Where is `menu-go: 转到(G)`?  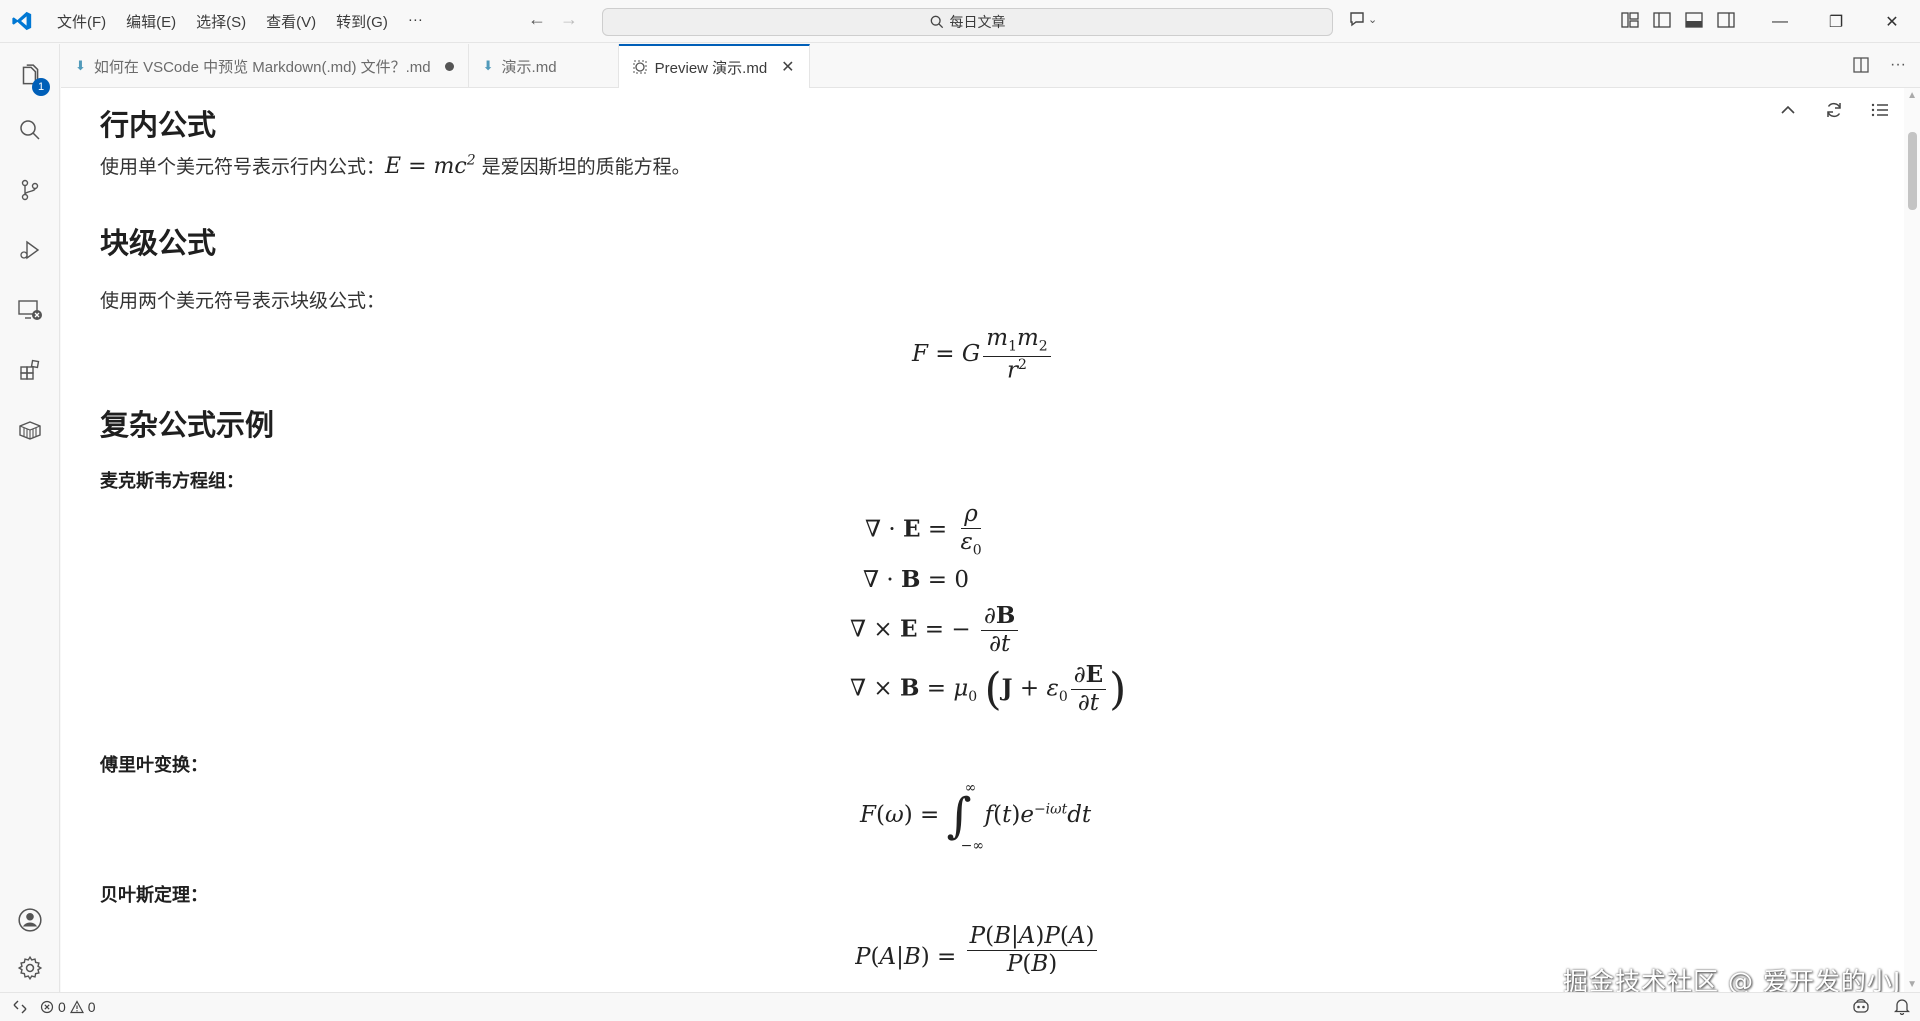 menu-go: 转到(G) is located at coordinates (362, 21).